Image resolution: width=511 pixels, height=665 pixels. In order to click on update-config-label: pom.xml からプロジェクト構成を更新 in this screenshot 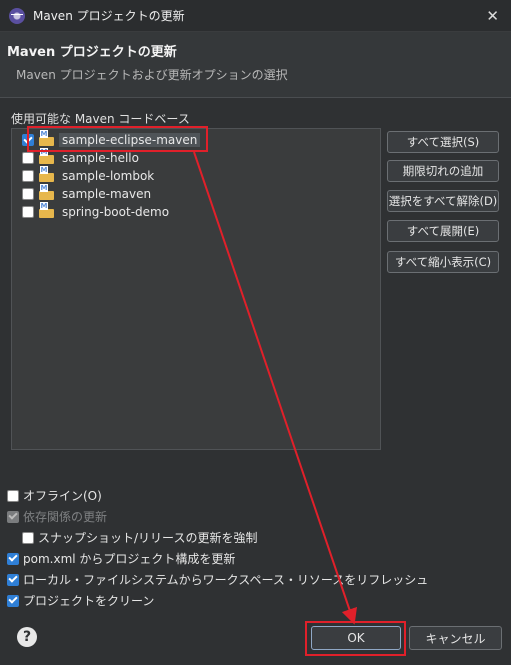, I will do `click(129, 559)`.